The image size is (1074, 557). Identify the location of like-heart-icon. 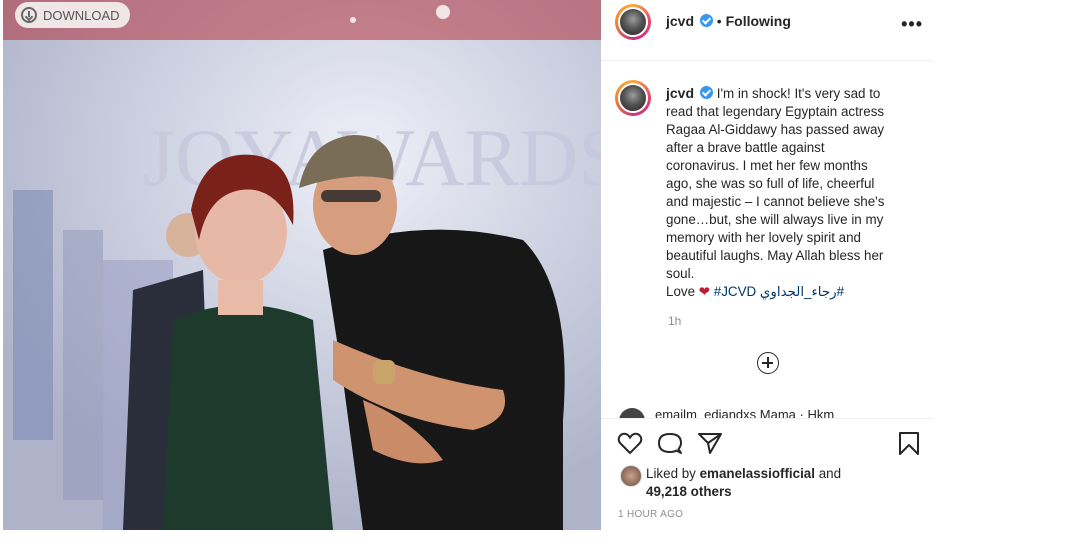
(630, 443).